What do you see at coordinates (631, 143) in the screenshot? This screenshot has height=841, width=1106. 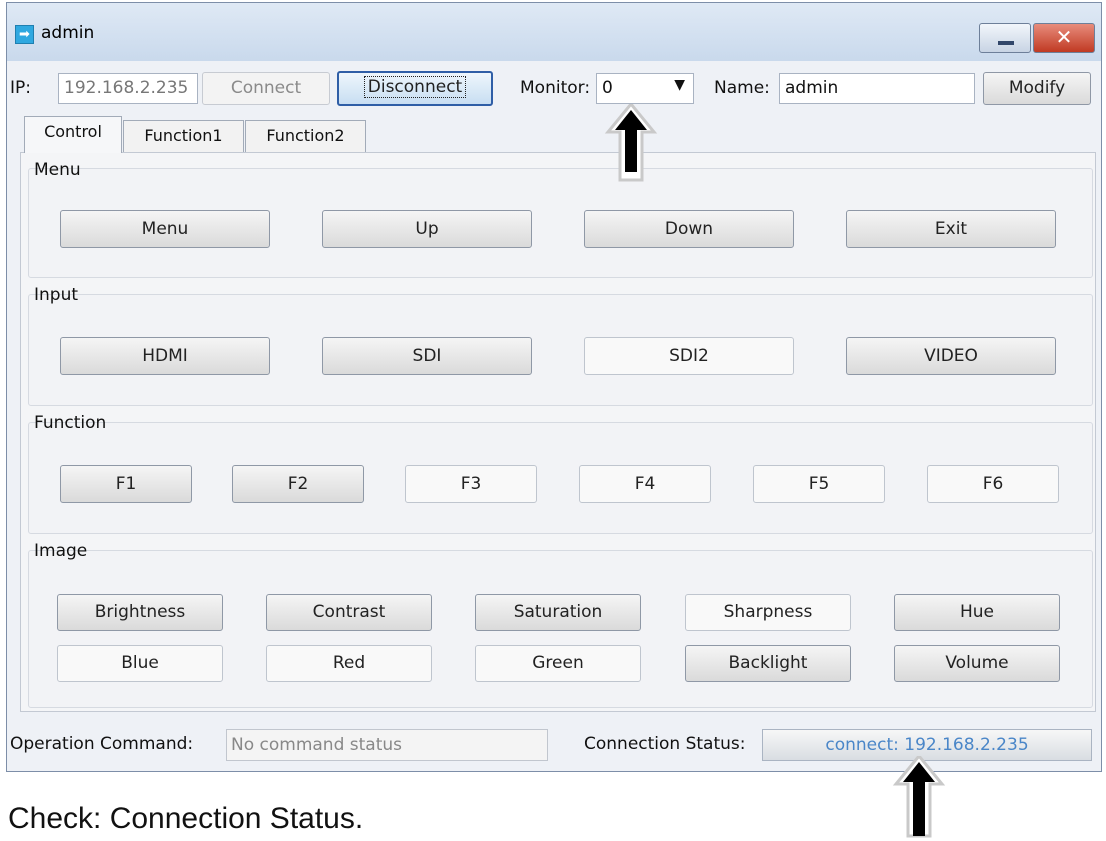 I see `callout-arrow-monitor` at bounding box center [631, 143].